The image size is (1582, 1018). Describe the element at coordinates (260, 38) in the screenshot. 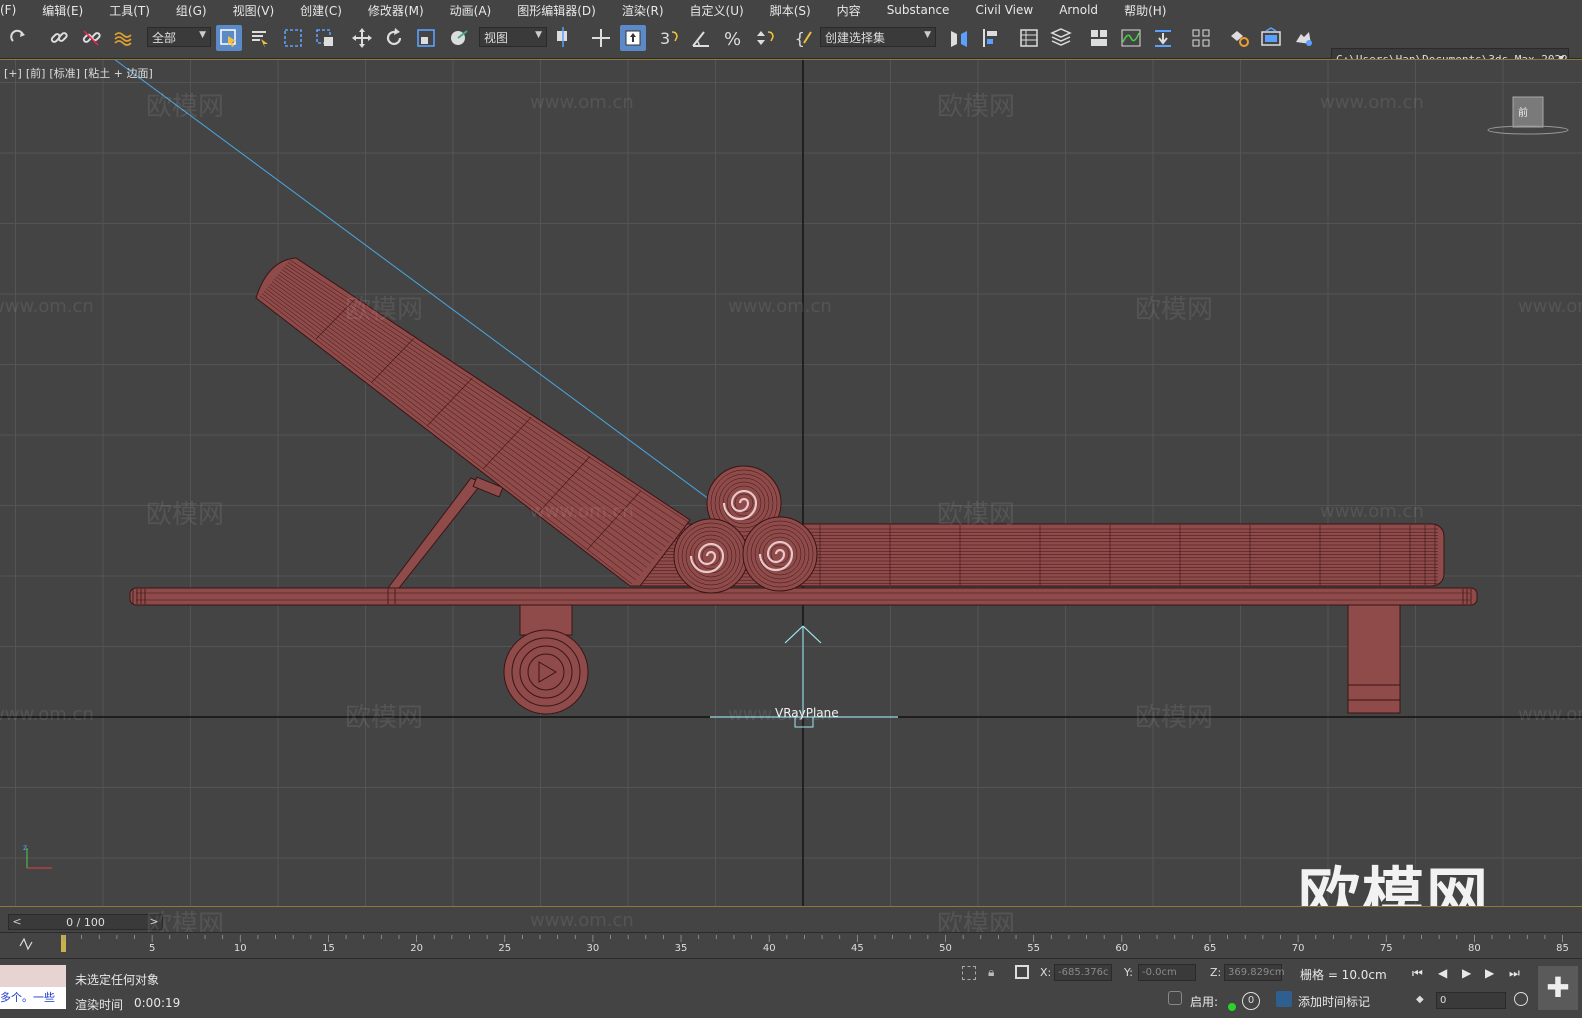

I see `select-by-name-icon` at that location.